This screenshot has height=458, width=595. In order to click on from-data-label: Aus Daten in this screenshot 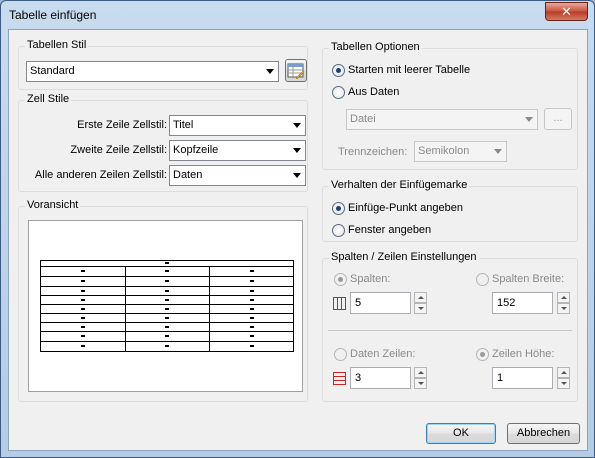, I will do `click(374, 92)`.